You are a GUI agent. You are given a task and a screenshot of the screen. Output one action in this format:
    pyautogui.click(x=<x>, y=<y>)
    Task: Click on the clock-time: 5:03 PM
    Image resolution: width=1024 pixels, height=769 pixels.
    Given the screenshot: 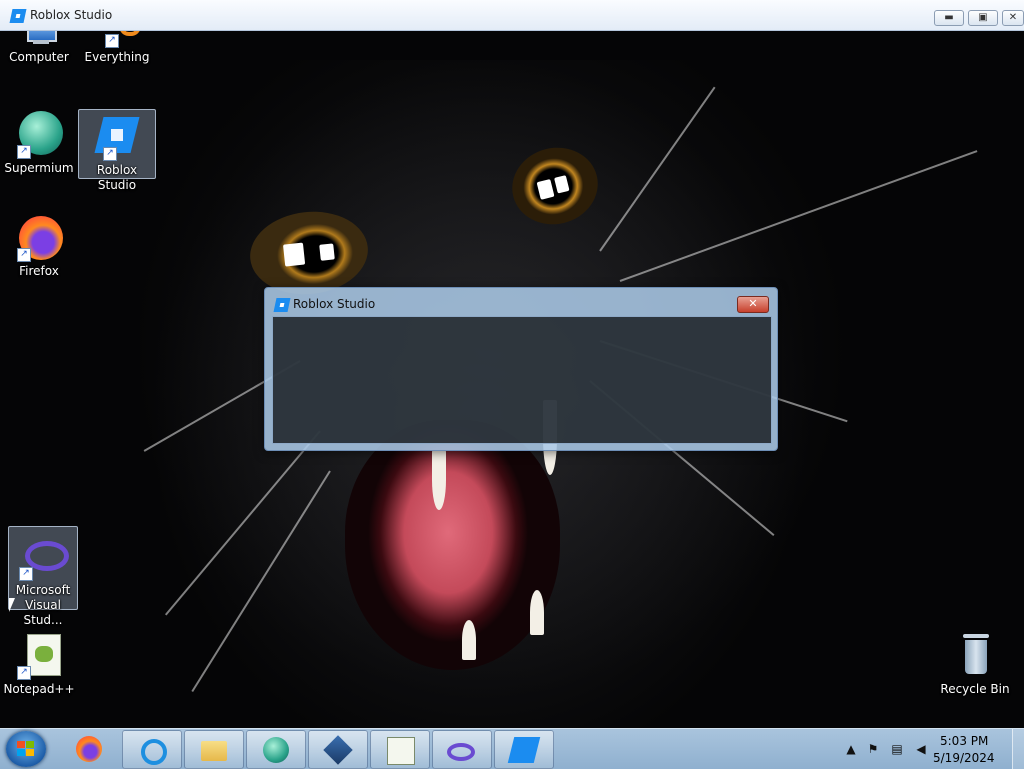 What is the action you would take?
    pyautogui.click(x=964, y=741)
    